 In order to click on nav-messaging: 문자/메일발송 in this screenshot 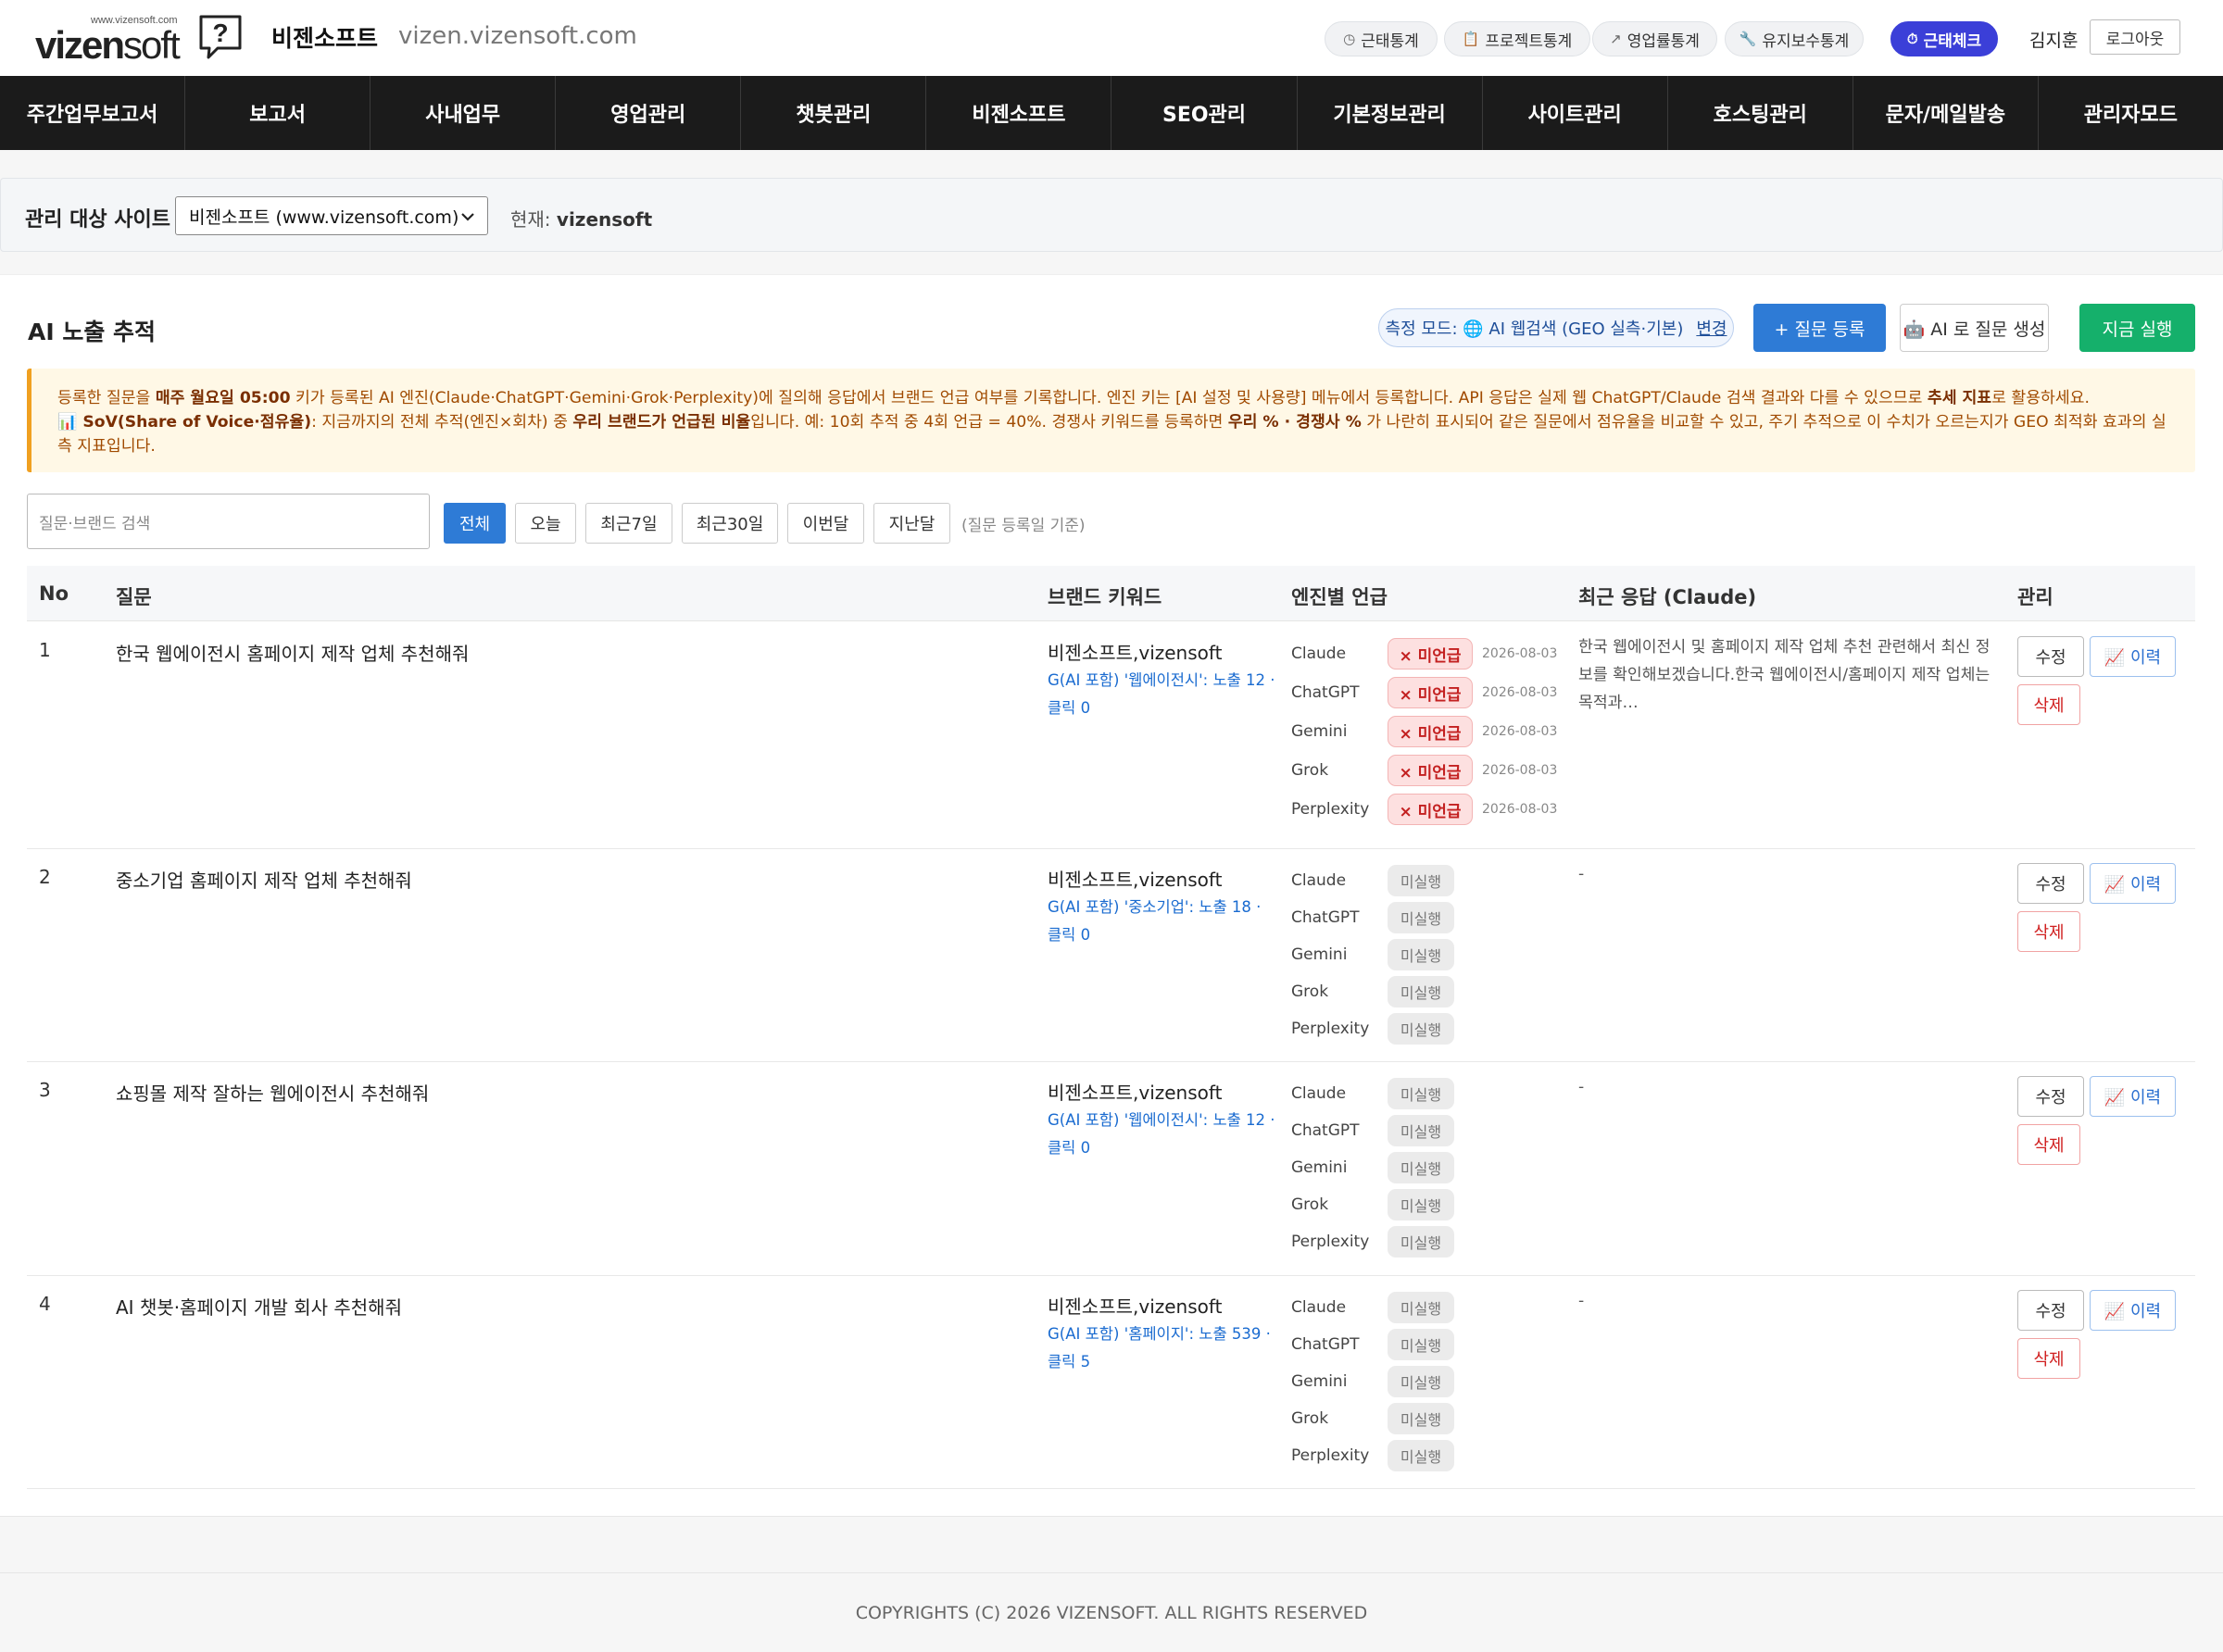, I will do `click(1946, 113)`.